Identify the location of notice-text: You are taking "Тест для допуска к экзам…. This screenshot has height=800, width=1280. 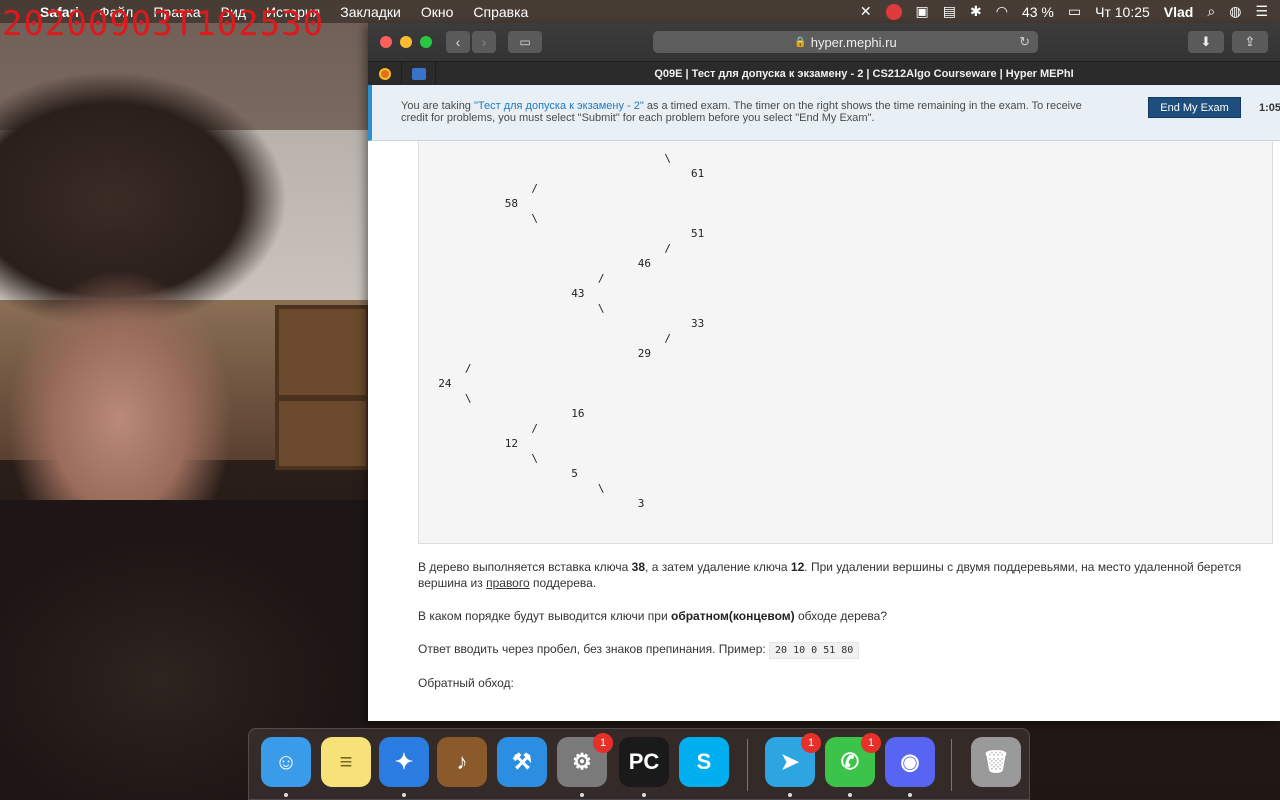
(746, 112).